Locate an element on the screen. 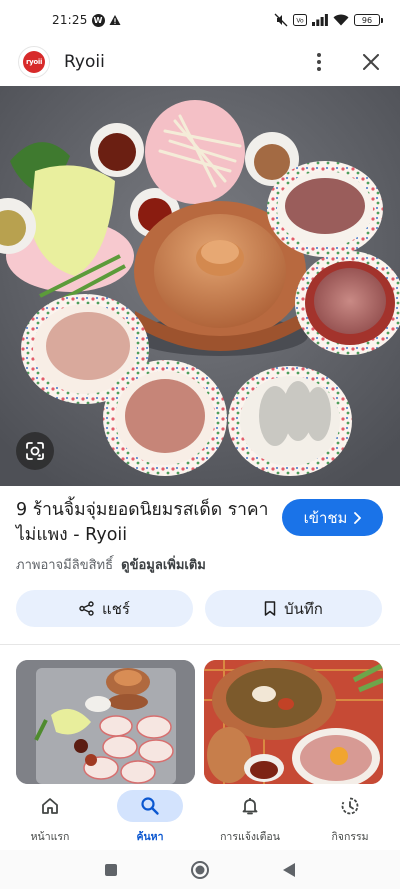 This screenshot has width=400, height=889. back-icon is located at coordinates (289, 870).